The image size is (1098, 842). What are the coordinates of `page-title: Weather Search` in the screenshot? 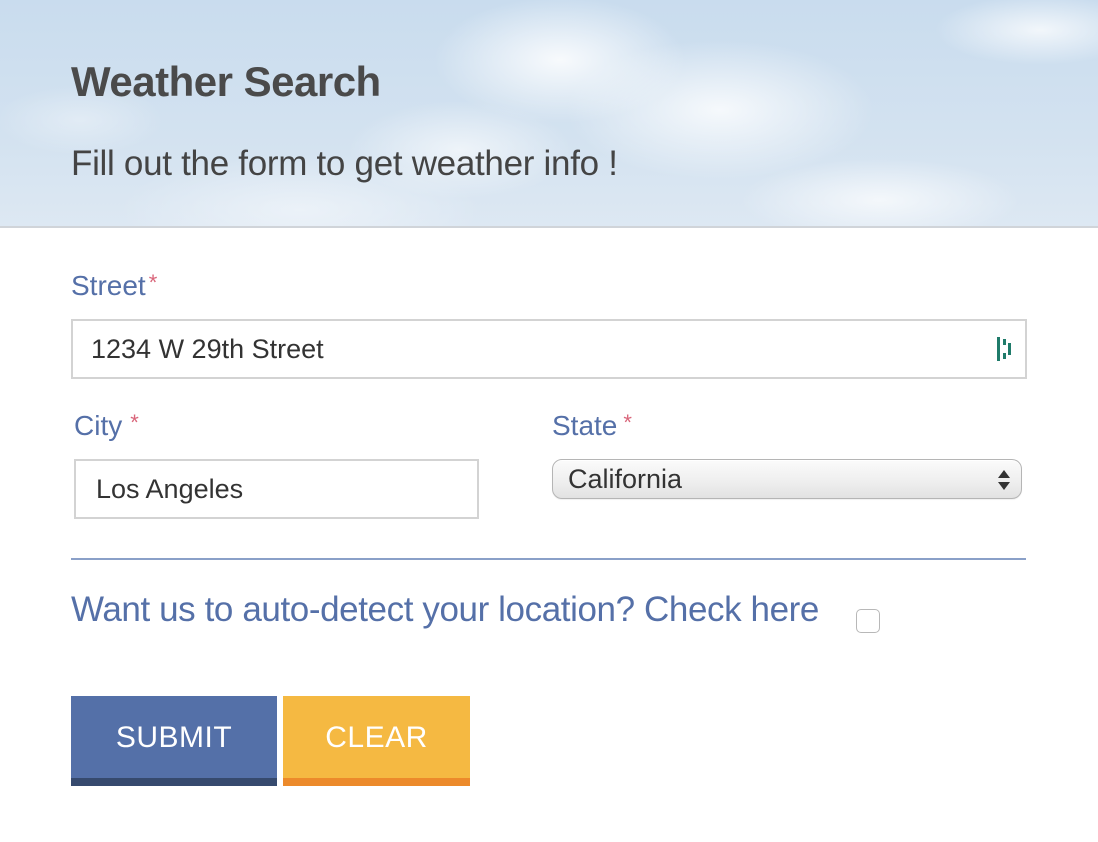 It's located at (226, 81).